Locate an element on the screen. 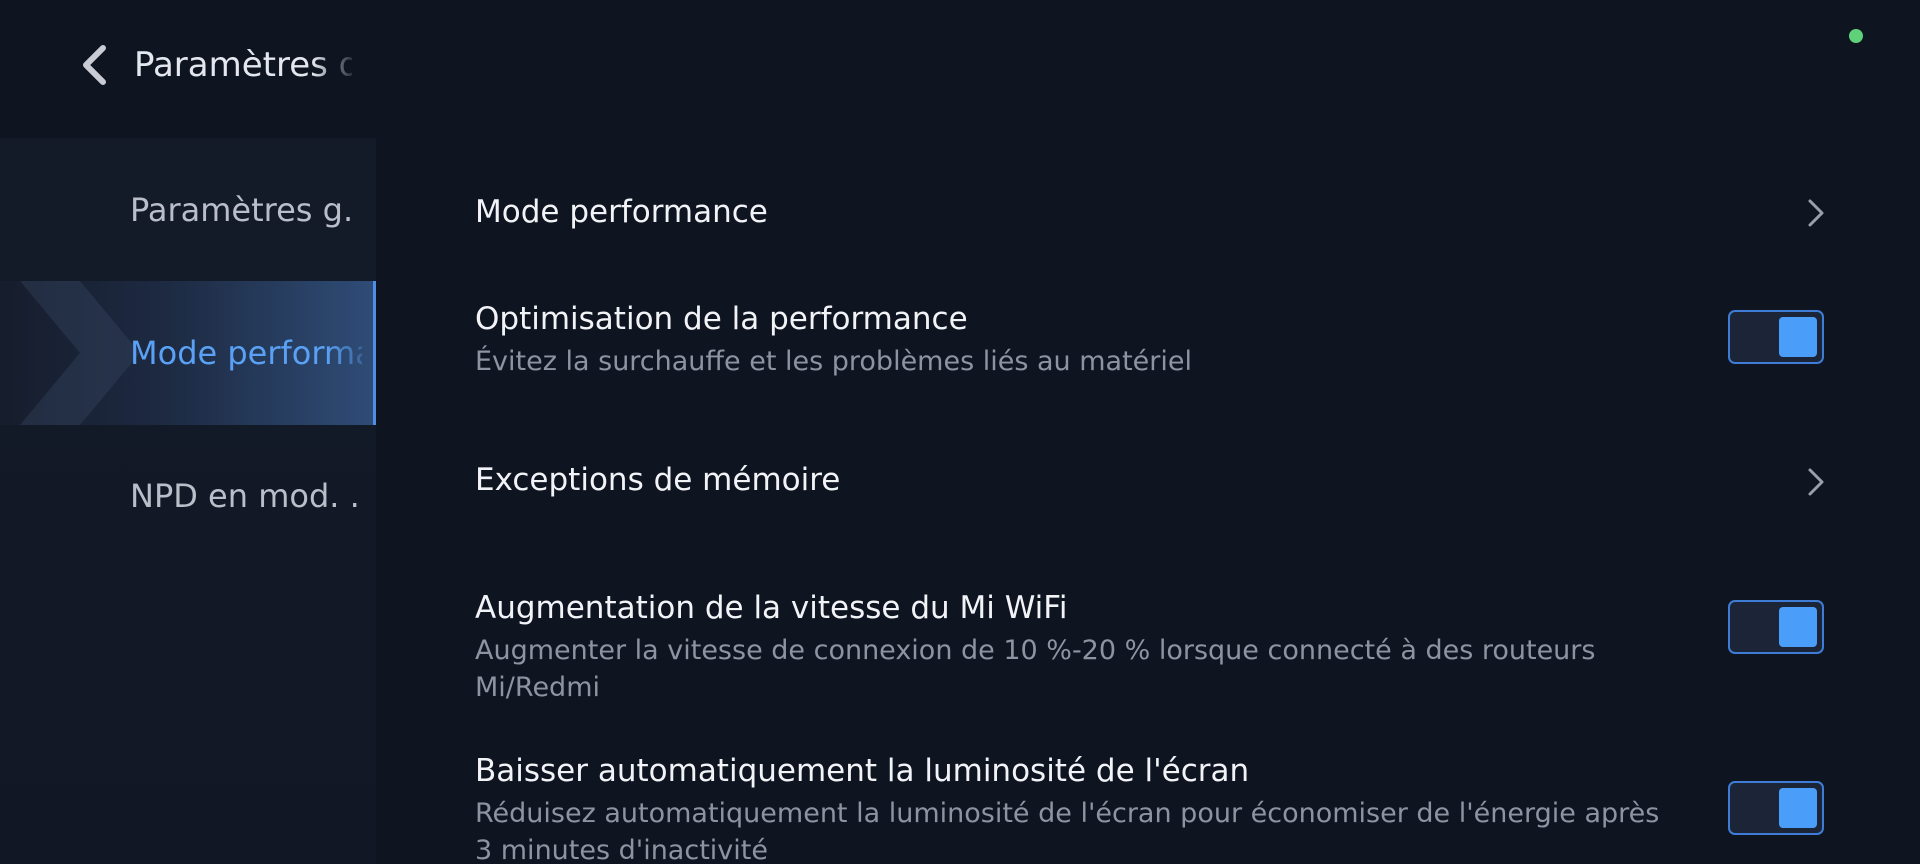 Image resolution: width=1920 pixels, height=864 pixels. back-button is located at coordinates (94, 65).